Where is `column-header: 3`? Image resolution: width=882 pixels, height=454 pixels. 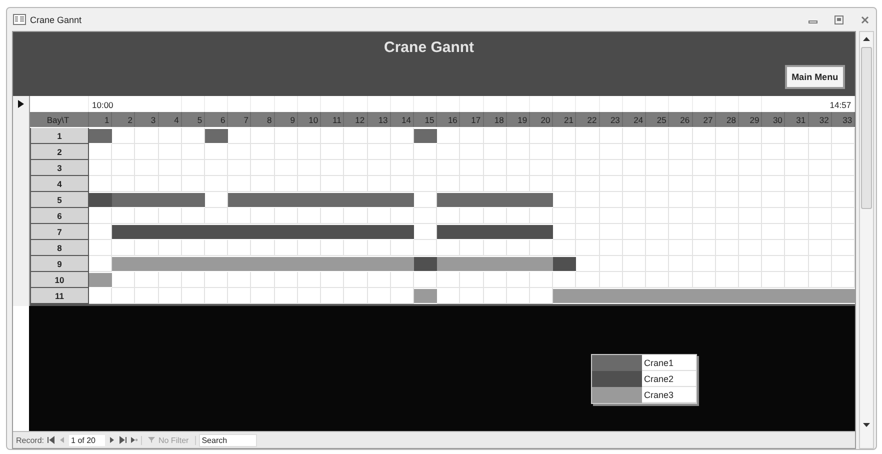 column-header: 3 is located at coordinates (147, 119).